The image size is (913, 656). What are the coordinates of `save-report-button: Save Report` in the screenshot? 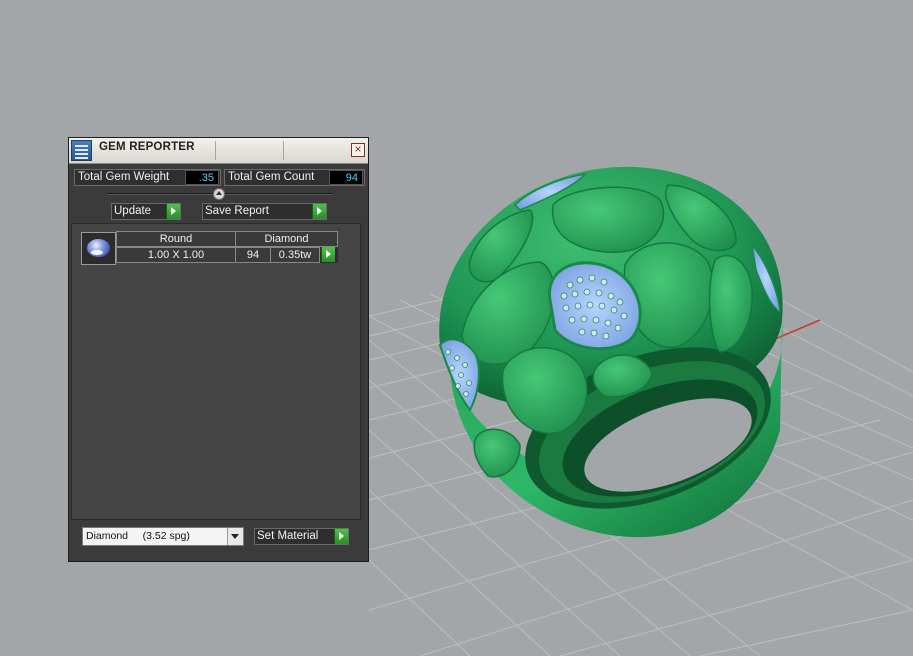 It's located at (264, 211).